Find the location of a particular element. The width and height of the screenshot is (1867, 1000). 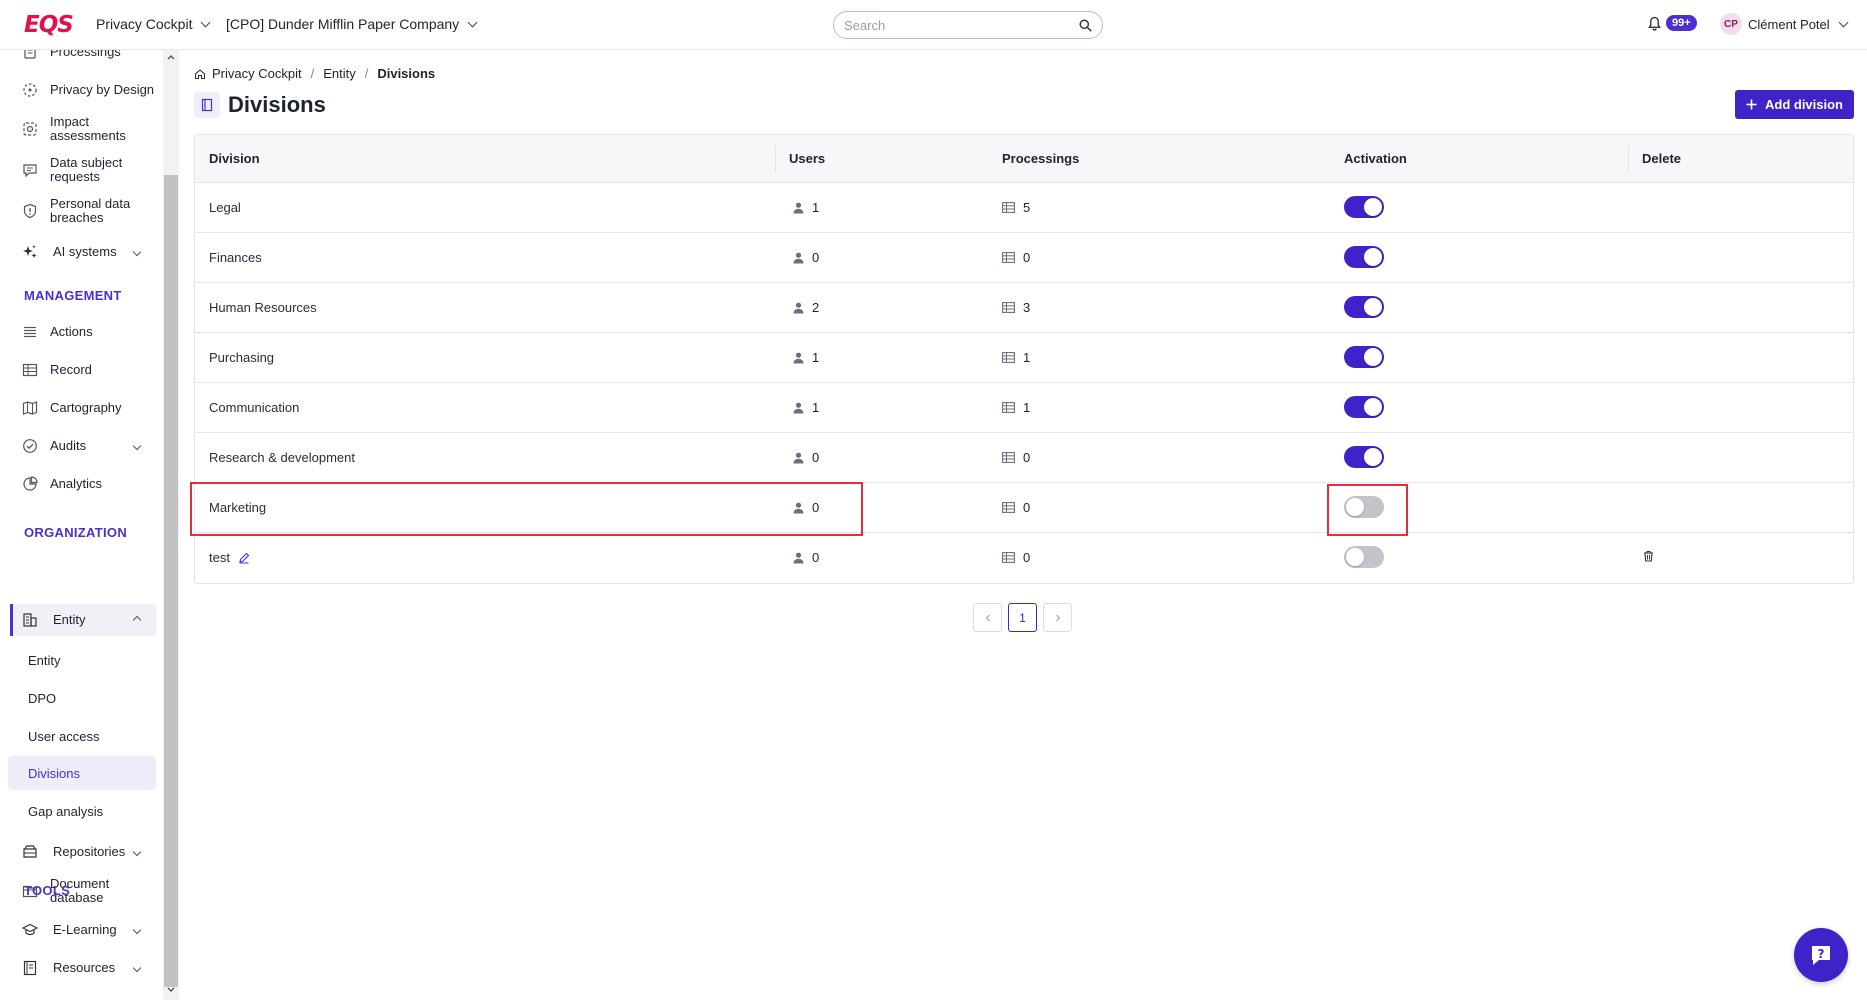

breadcrumb-entity: Entity is located at coordinates (339, 73).